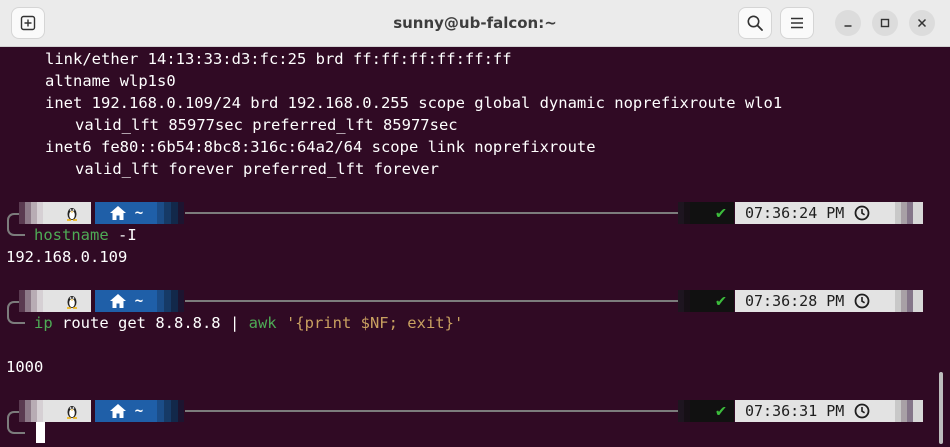 This screenshot has width=950, height=447. I want to click on close-icon, so click(922, 23).